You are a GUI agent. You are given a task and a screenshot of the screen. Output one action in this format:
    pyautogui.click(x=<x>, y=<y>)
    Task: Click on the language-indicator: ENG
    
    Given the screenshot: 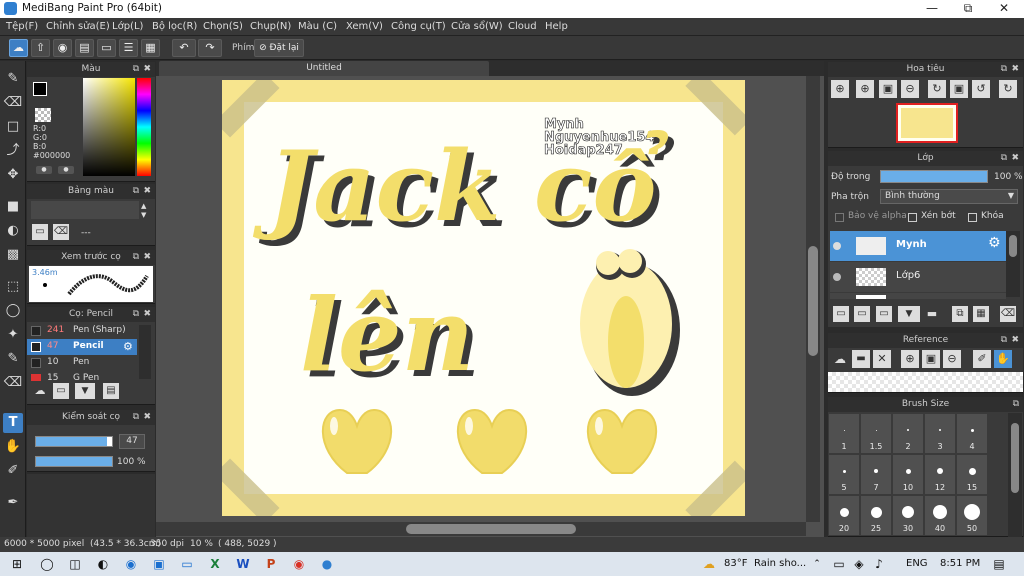 What is the action you would take?
    pyautogui.click(x=917, y=563)
    